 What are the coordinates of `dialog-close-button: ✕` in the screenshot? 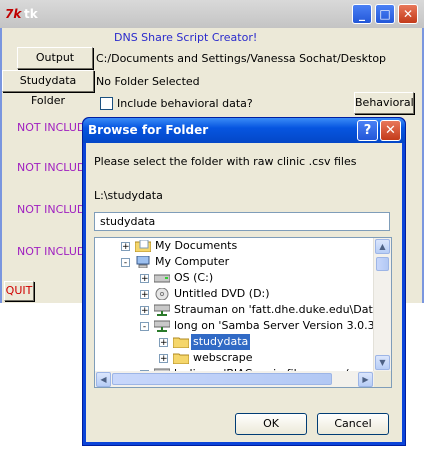 It's located at (390, 130).